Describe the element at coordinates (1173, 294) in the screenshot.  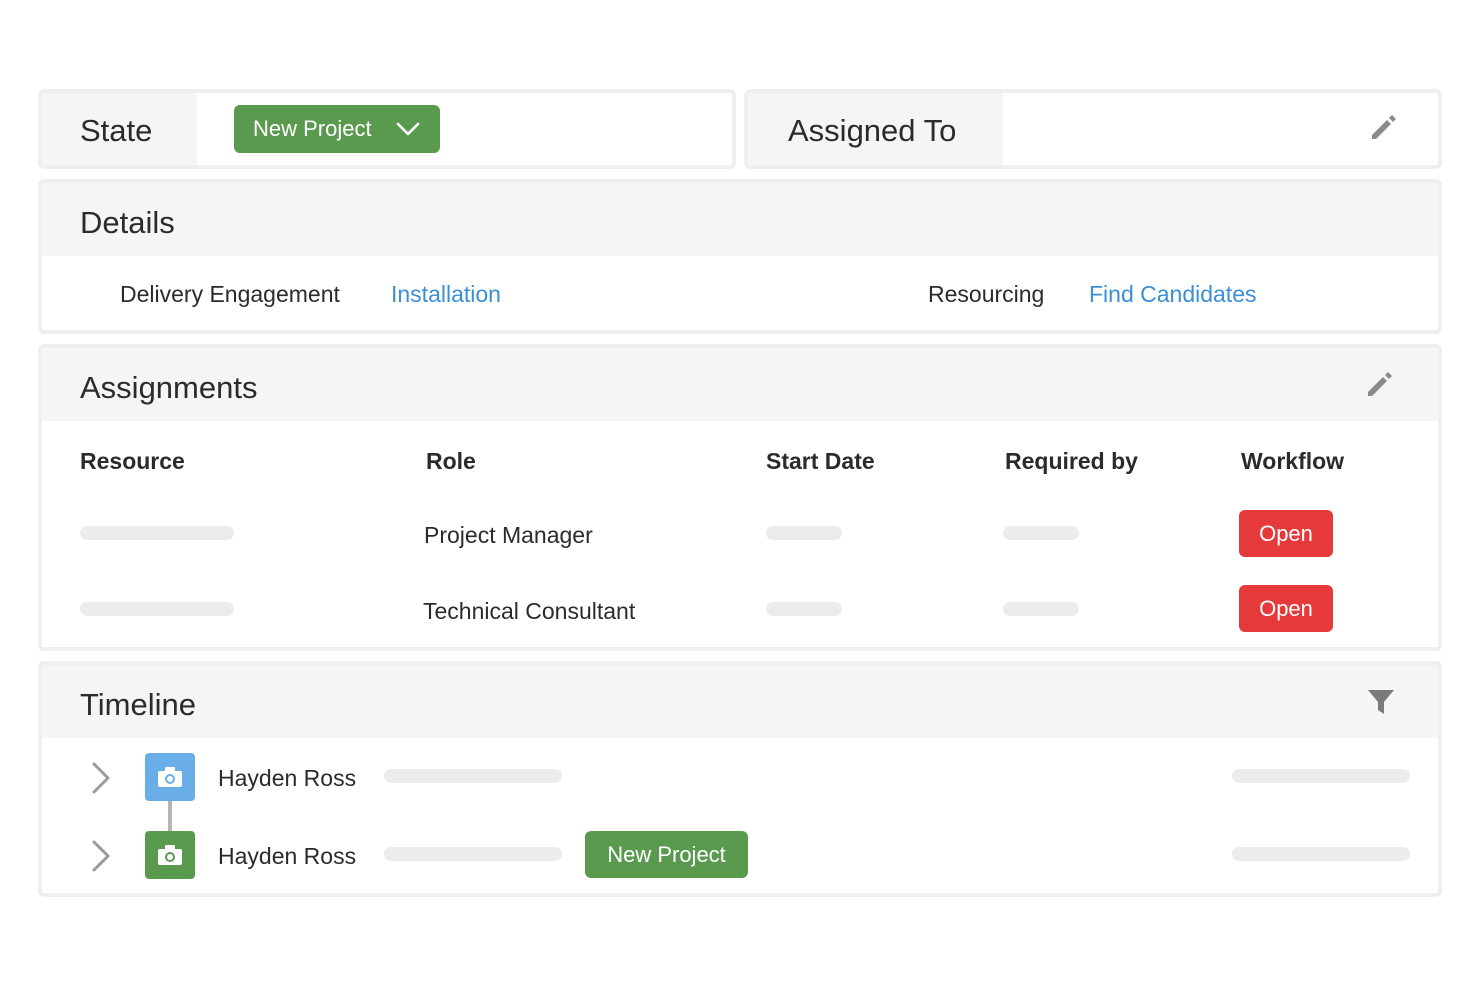
I see `resourcing-link: Find Candidates` at that location.